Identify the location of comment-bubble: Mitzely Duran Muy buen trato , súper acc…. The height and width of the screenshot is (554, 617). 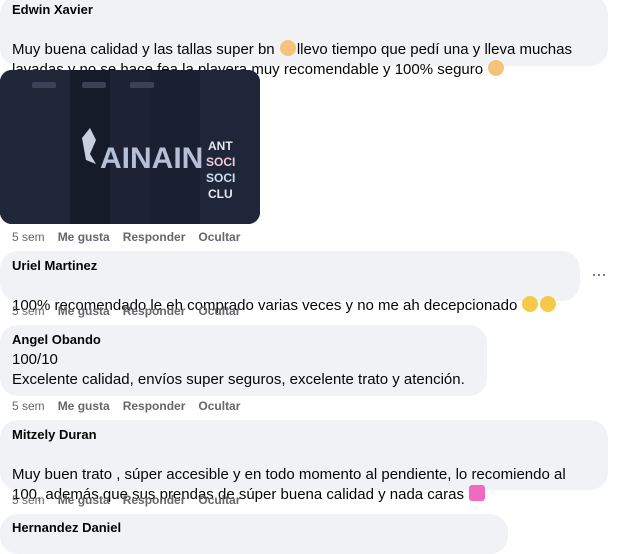
(304, 461).